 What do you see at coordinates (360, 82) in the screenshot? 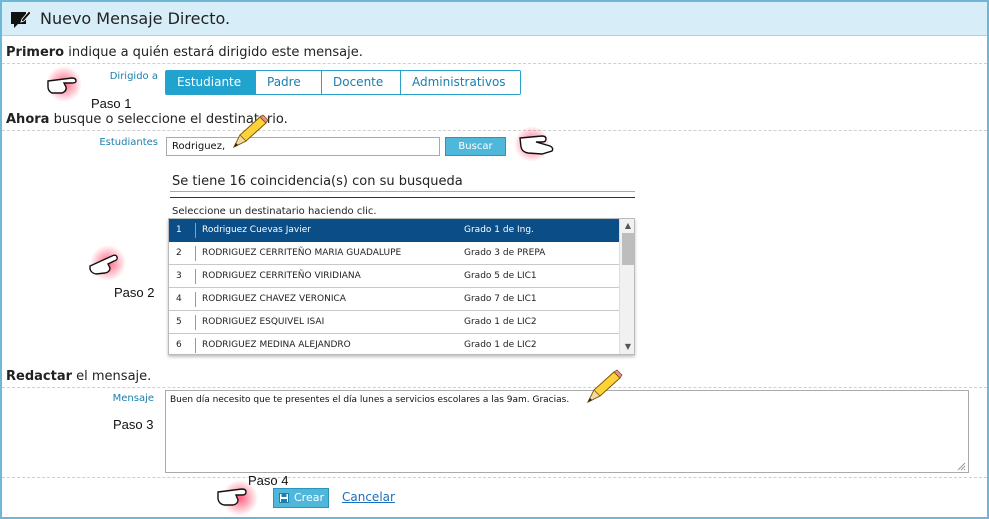
I see `tab-docente: Docente` at bounding box center [360, 82].